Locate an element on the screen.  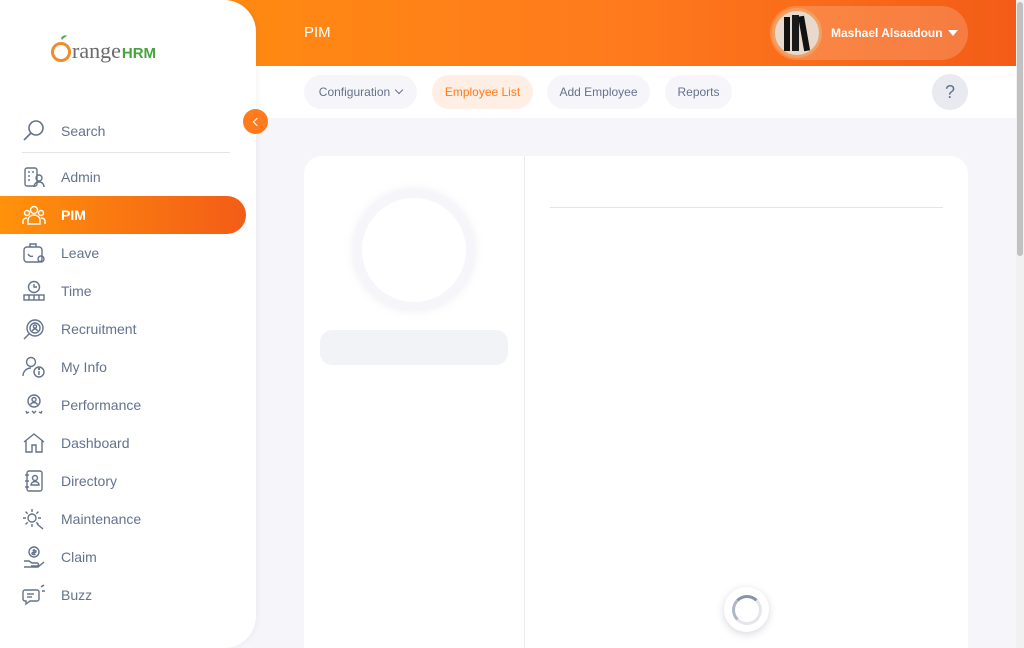
sidebar-item-performance: Performance is located at coordinates (123, 405).